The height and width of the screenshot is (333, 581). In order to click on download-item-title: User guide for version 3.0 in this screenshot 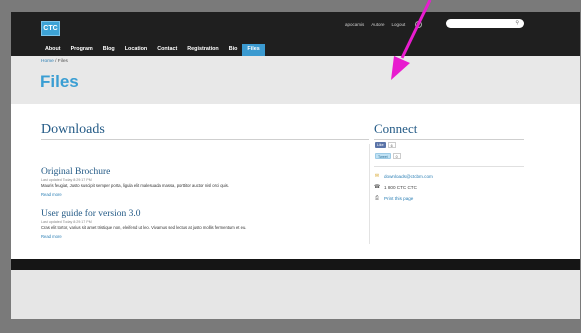, I will do `click(143, 214)`.